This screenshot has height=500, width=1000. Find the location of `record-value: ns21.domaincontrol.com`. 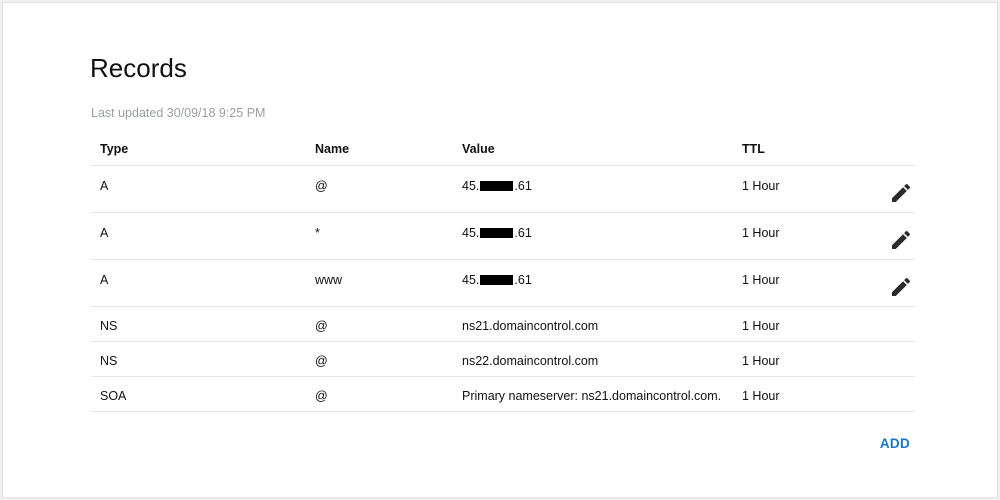

record-value: ns21.domaincontrol.com is located at coordinates (530, 326).